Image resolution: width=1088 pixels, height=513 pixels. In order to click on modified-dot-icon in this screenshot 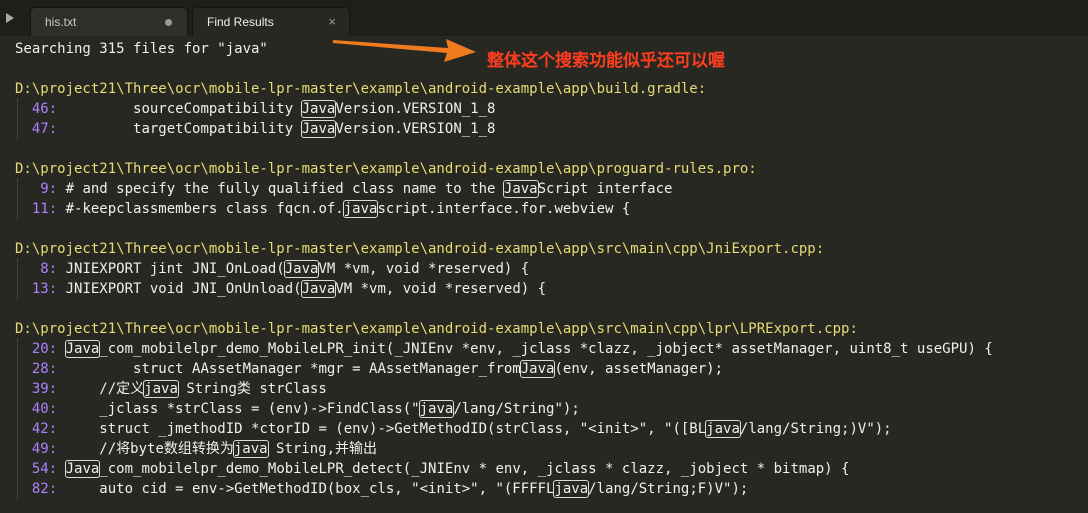, I will do `click(168, 22)`.